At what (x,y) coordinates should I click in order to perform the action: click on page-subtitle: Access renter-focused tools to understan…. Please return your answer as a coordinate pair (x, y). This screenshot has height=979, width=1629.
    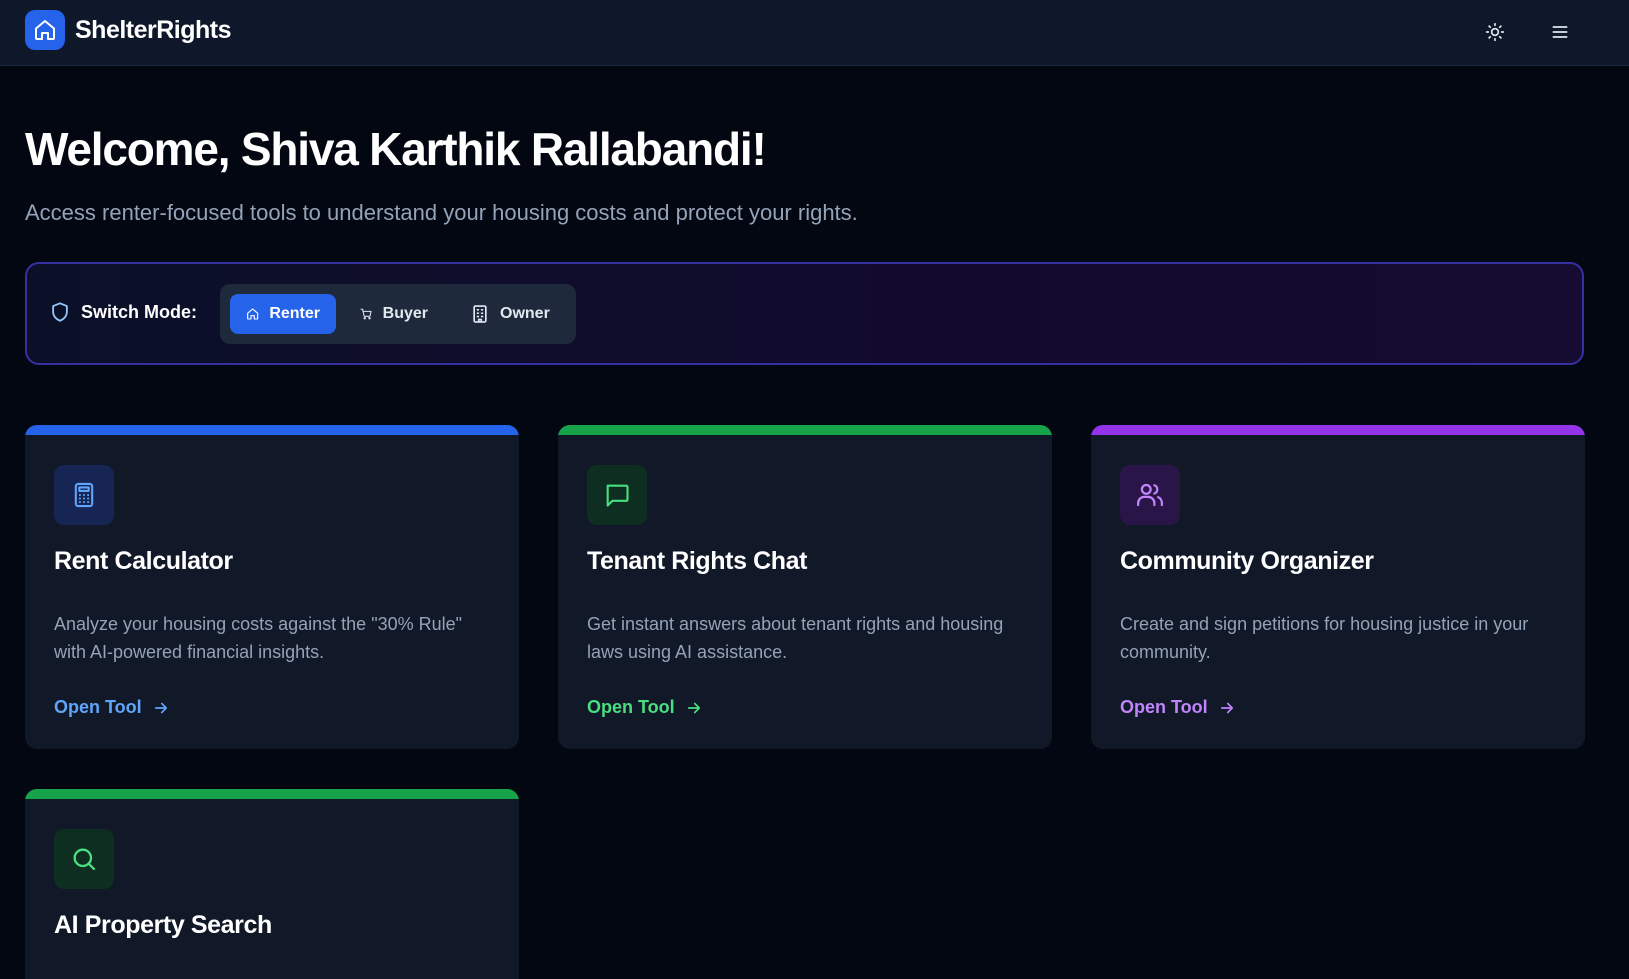
    Looking at the image, I should click on (441, 212).